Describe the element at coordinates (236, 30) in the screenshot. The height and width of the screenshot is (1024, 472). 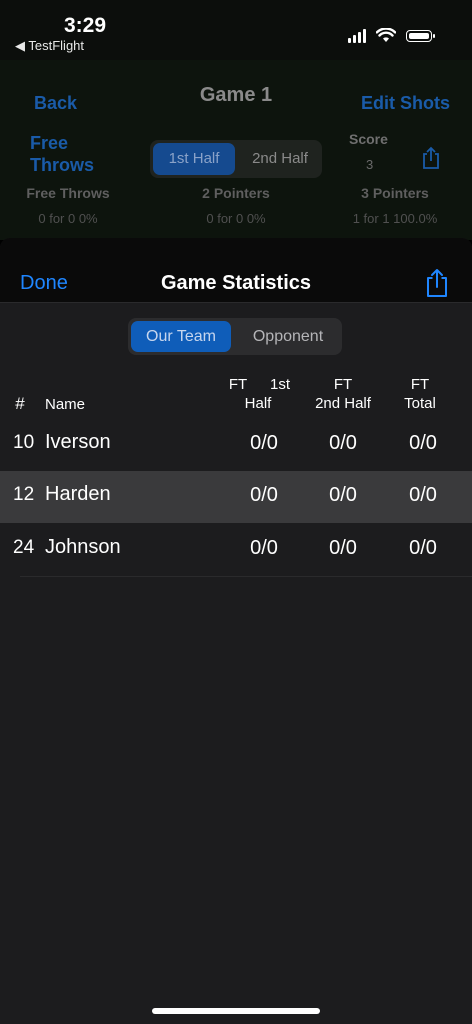
I see `status-bar: 3:29 ◀ TestFlight` at that location.